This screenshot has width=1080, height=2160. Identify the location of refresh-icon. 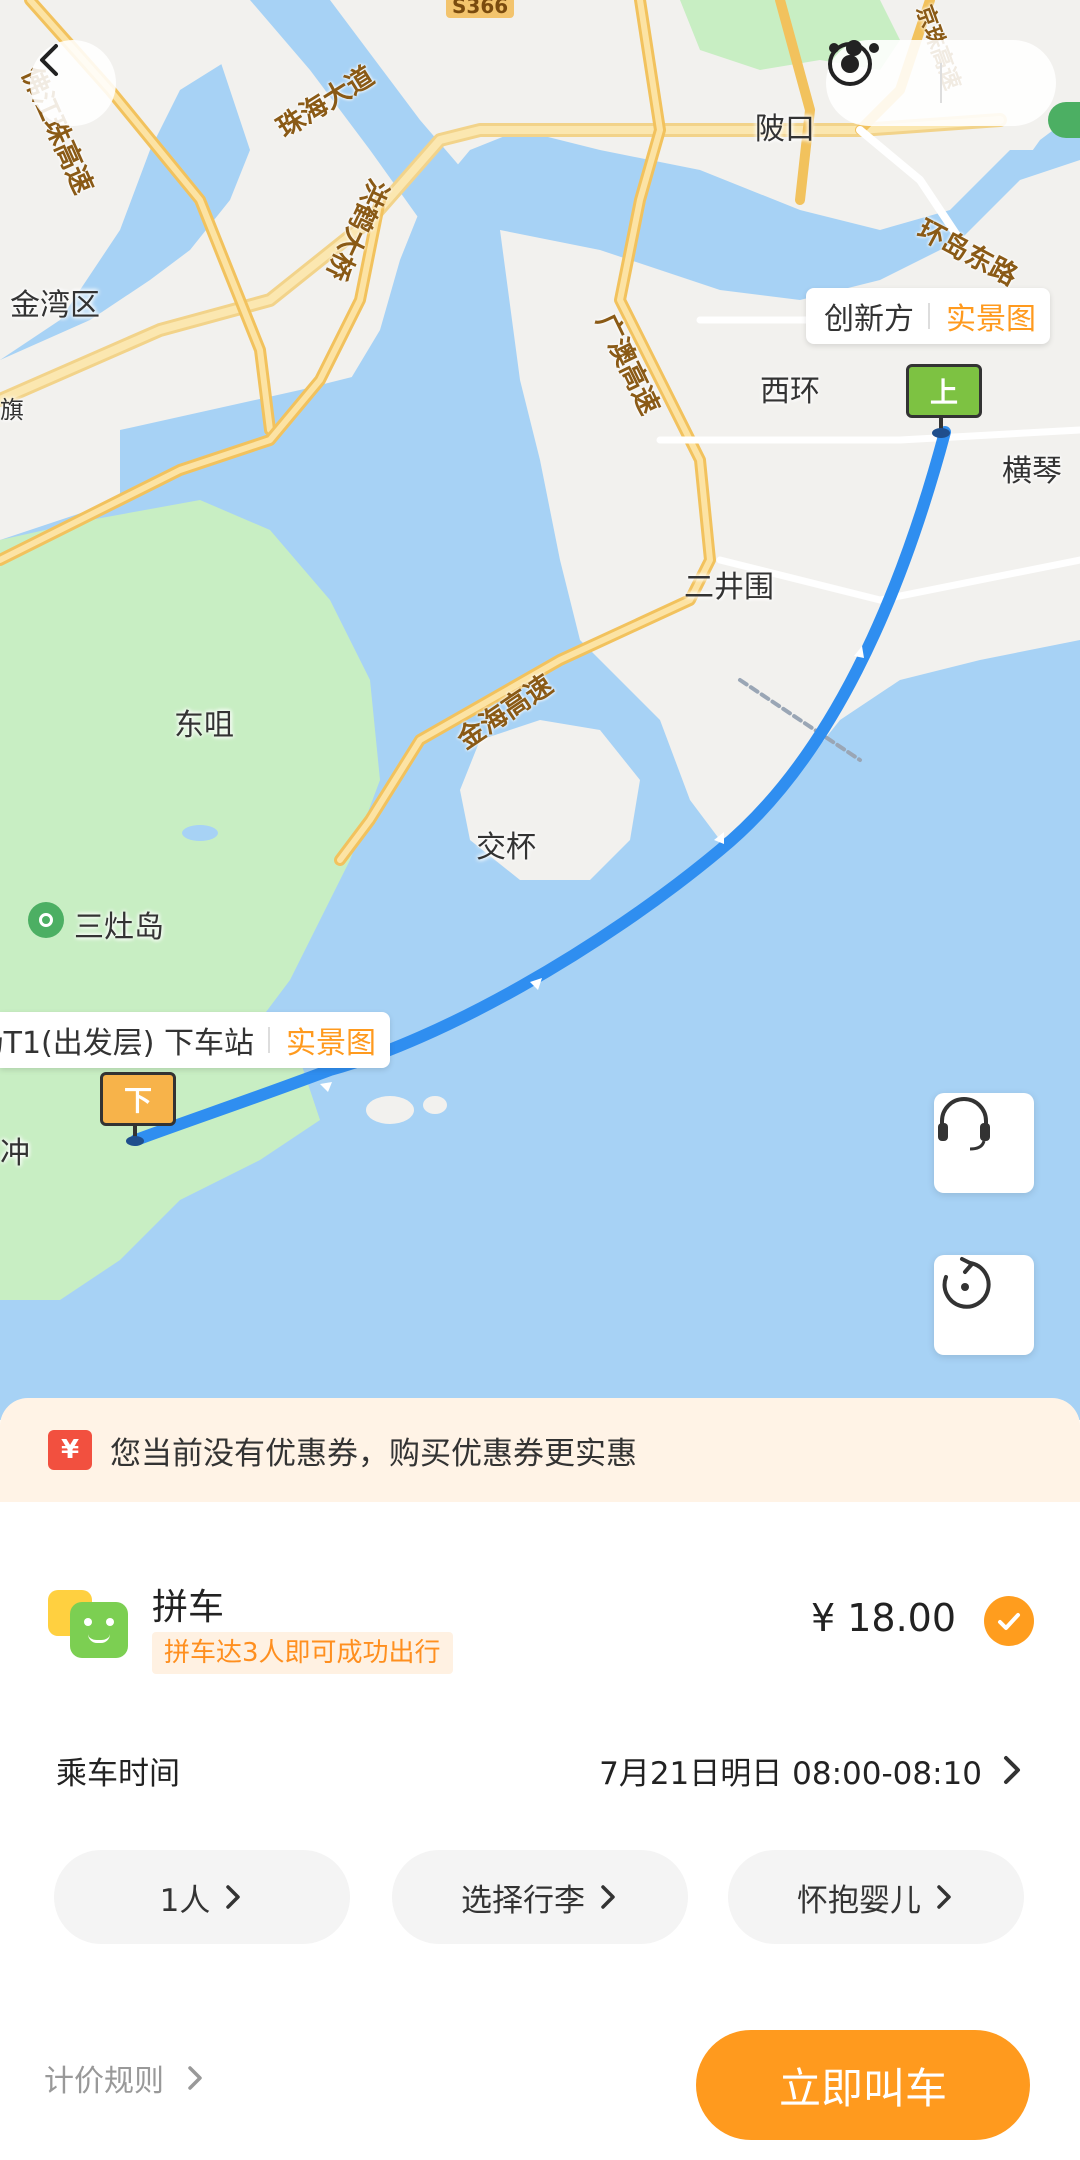
(966, 1283).